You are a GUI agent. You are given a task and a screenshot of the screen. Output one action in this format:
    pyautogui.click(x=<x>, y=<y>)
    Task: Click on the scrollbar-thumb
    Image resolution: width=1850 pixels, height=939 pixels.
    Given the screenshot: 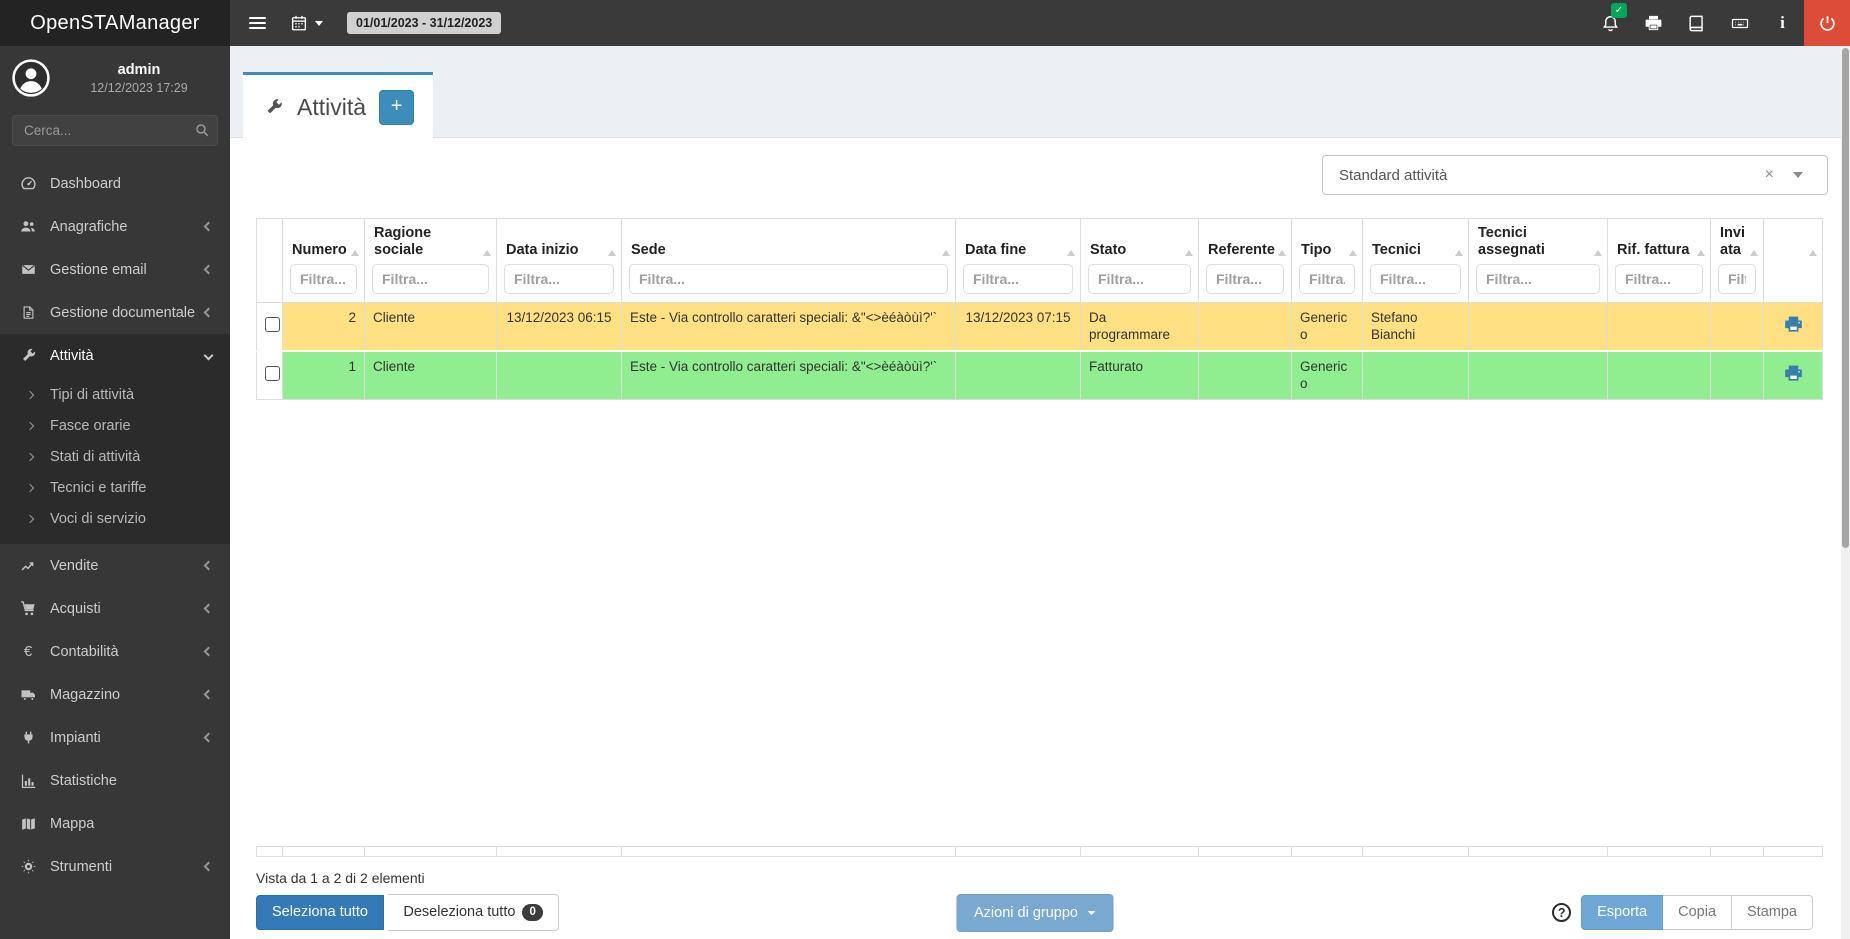 What is the action you would take?
    pyautogui.click(x=1845, y=298)
    